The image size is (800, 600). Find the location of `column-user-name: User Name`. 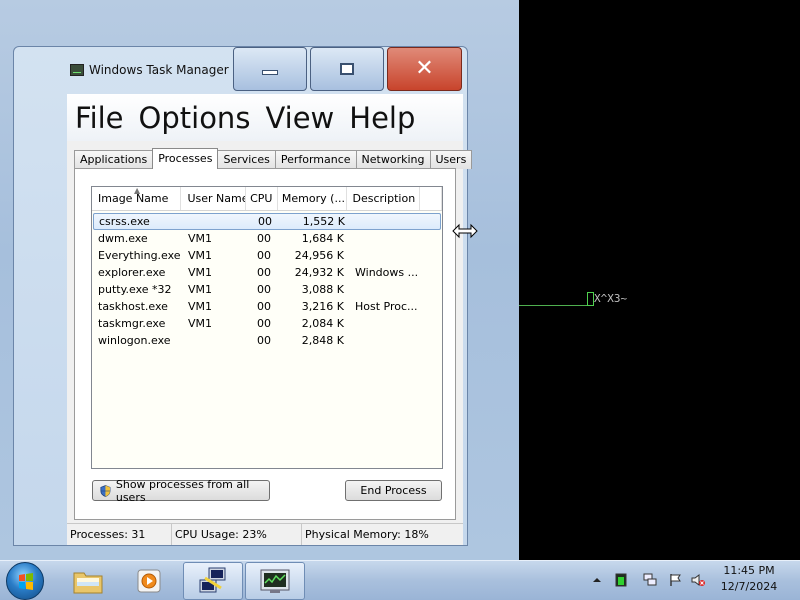

column-user-name: User Name is located at coordinates (214, 198).